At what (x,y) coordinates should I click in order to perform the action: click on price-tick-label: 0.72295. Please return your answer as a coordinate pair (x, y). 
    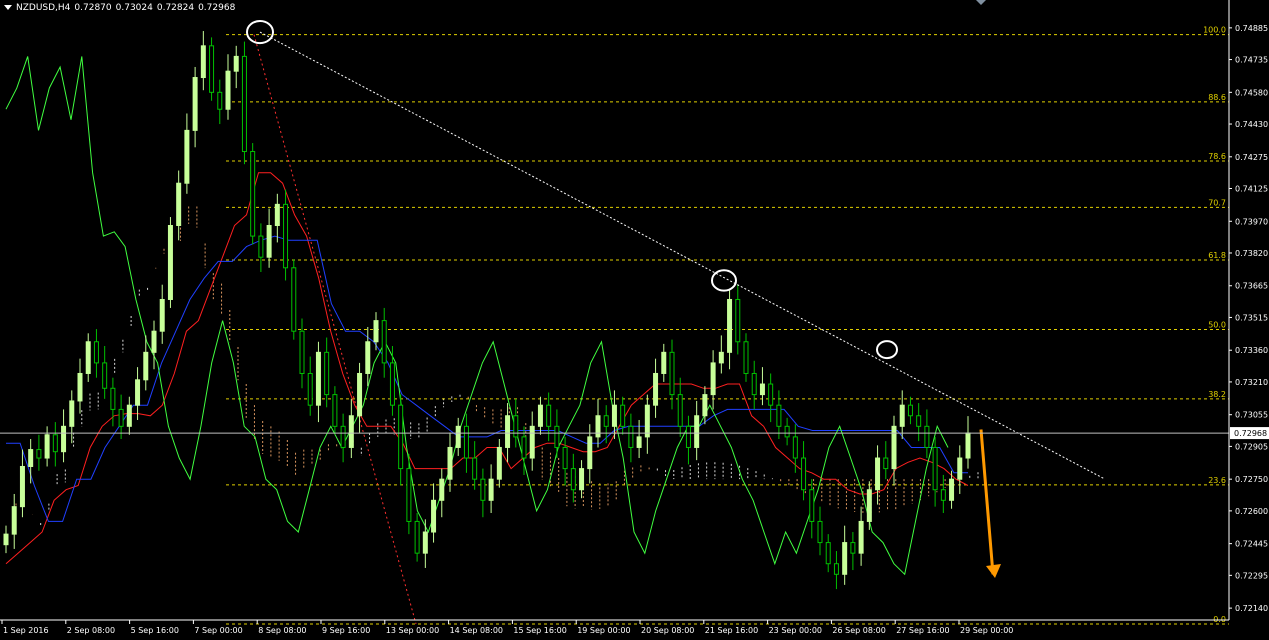
    Looking at the image, I should click on (1251, 575).